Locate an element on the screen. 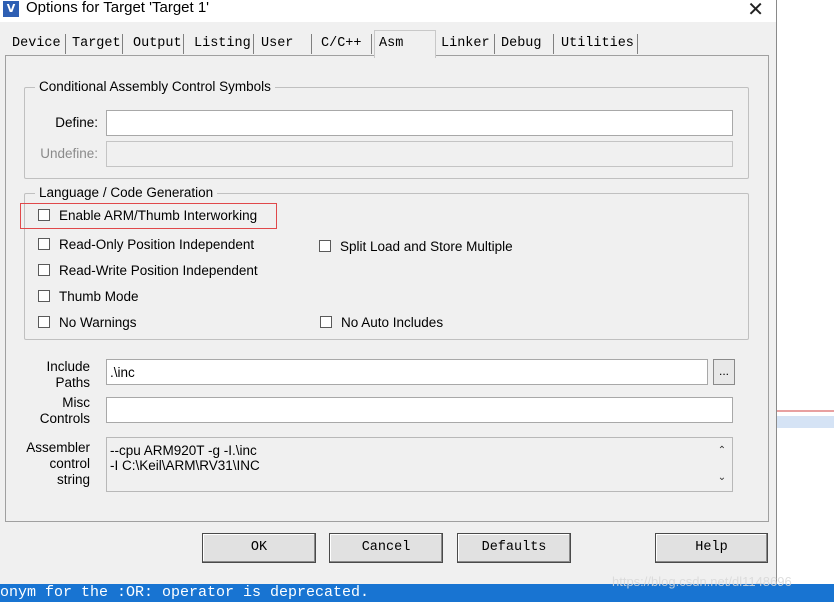 Image resolution: width=834 pixels, height=602 pixels. misc-label-line2: Controls is located at coordinates (64, 418).